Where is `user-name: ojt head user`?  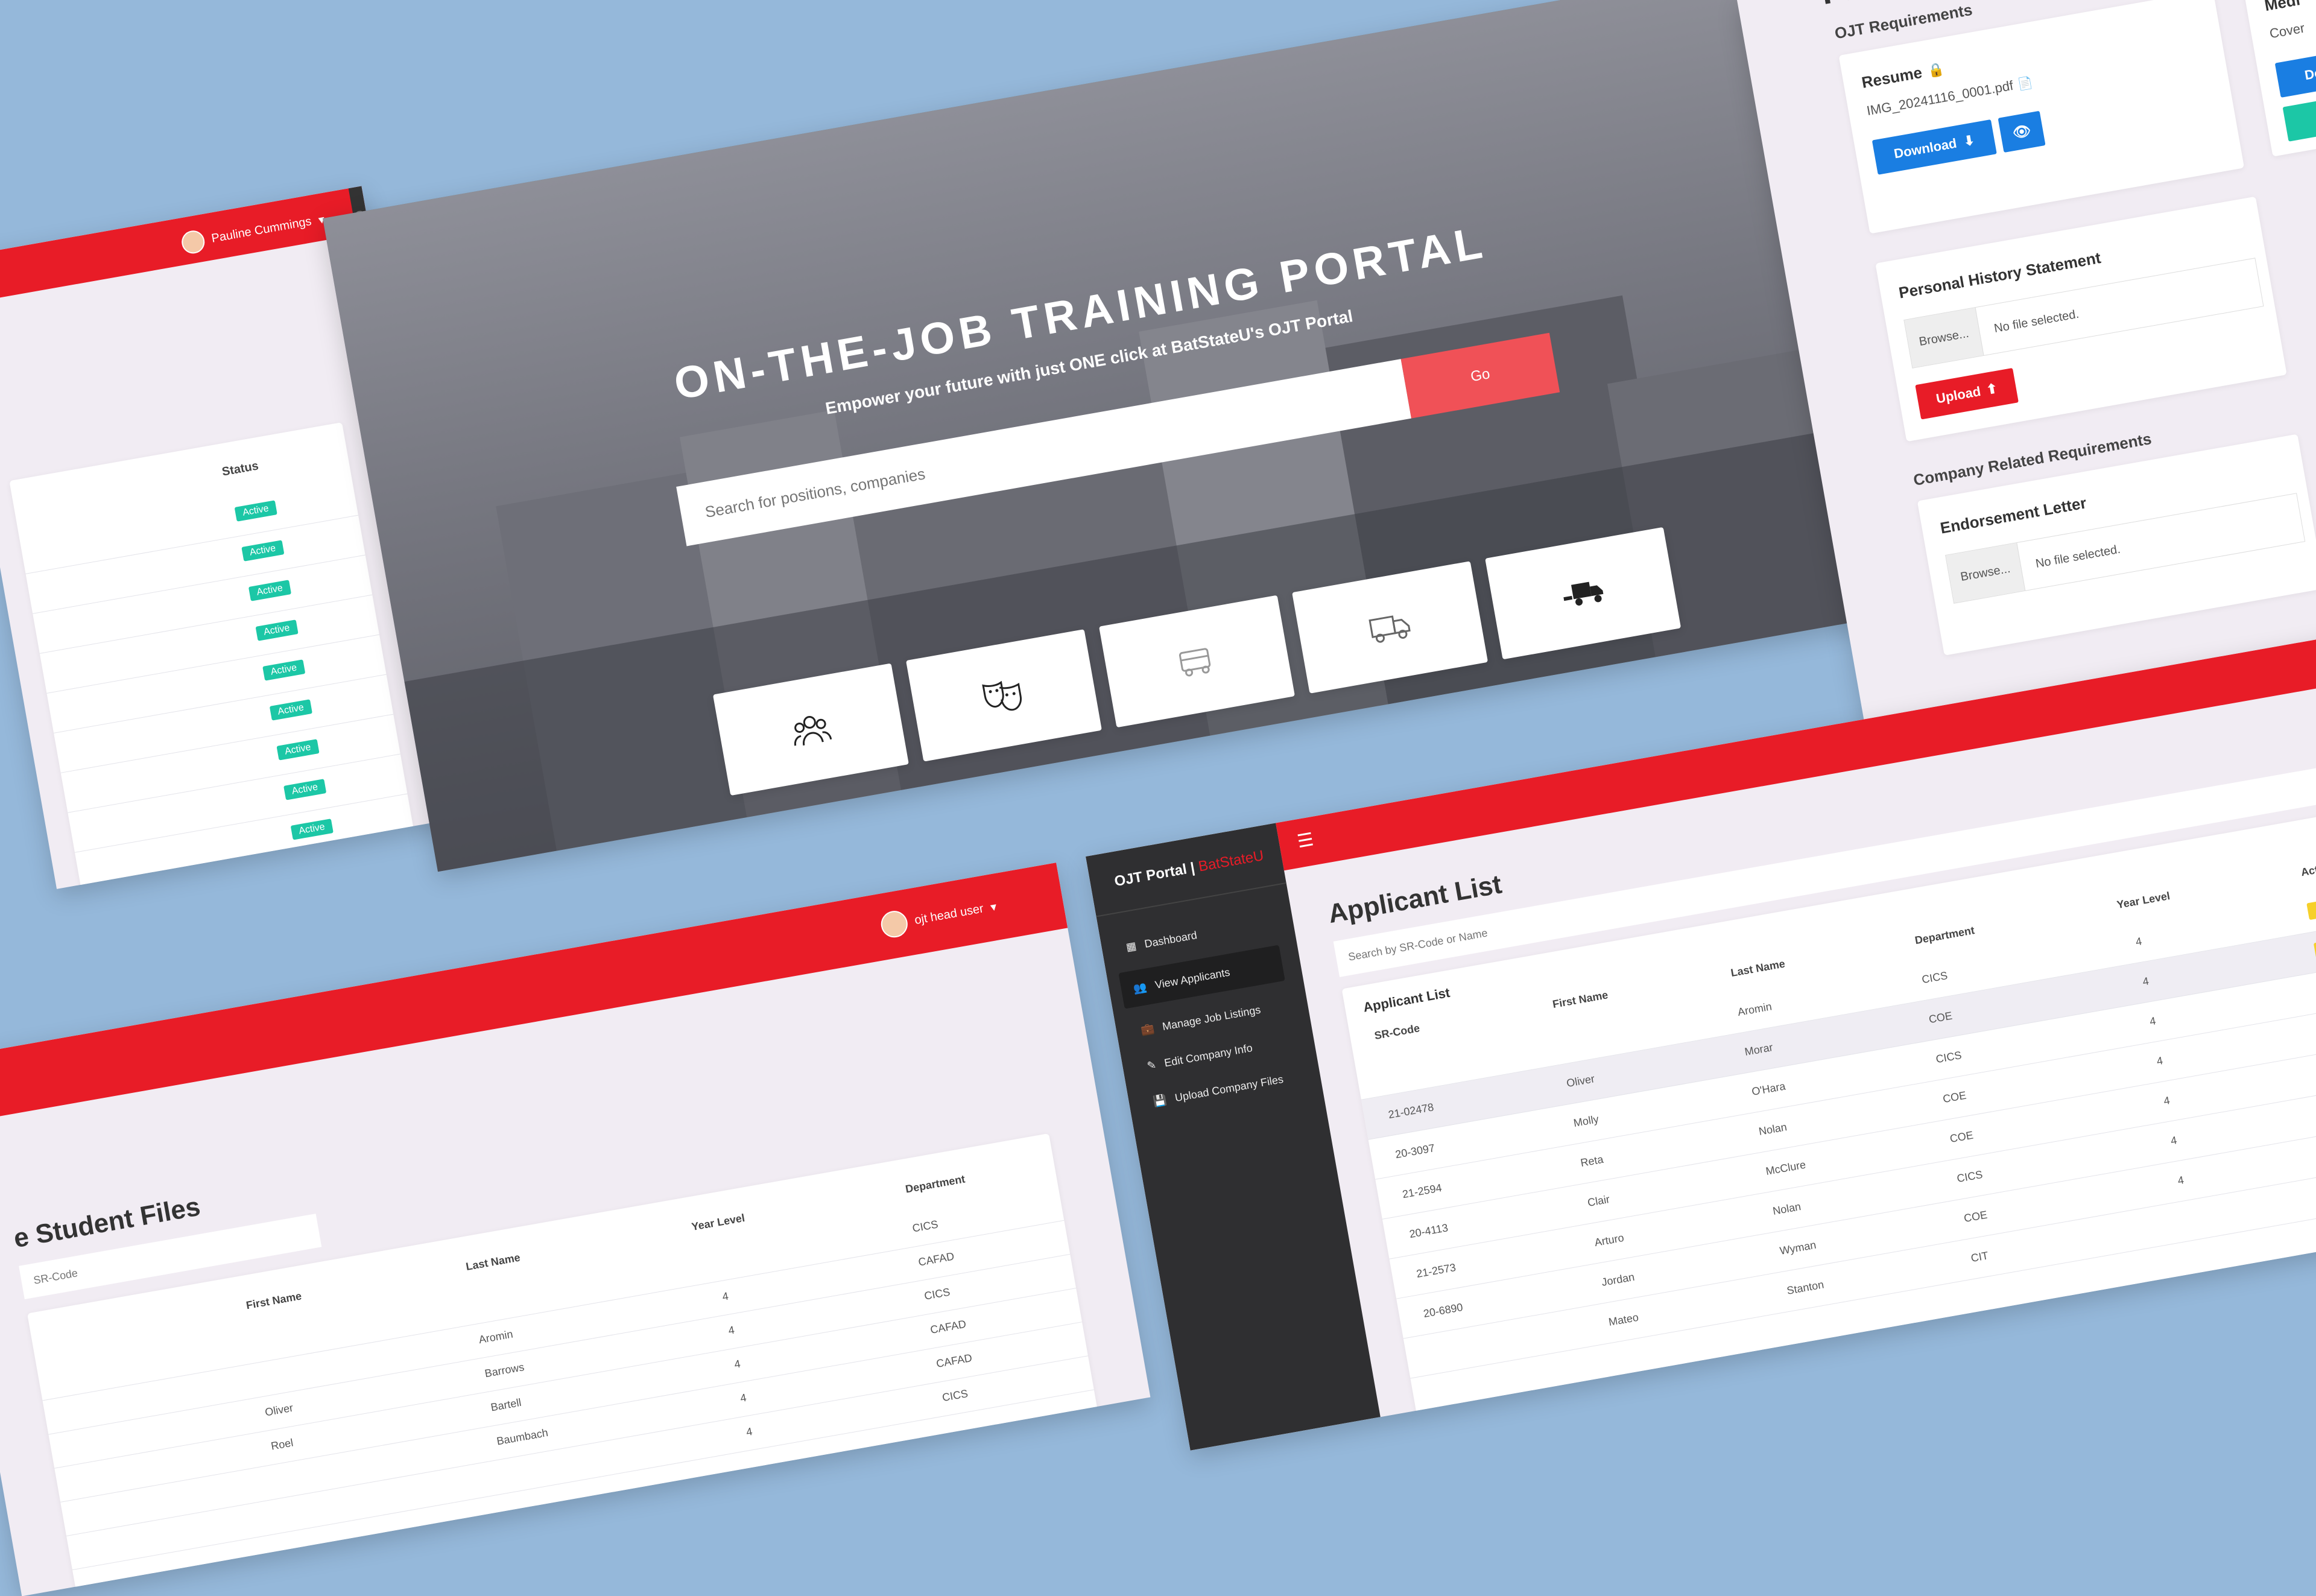 user-name: ojt head user is located at coordinates (949, 914).